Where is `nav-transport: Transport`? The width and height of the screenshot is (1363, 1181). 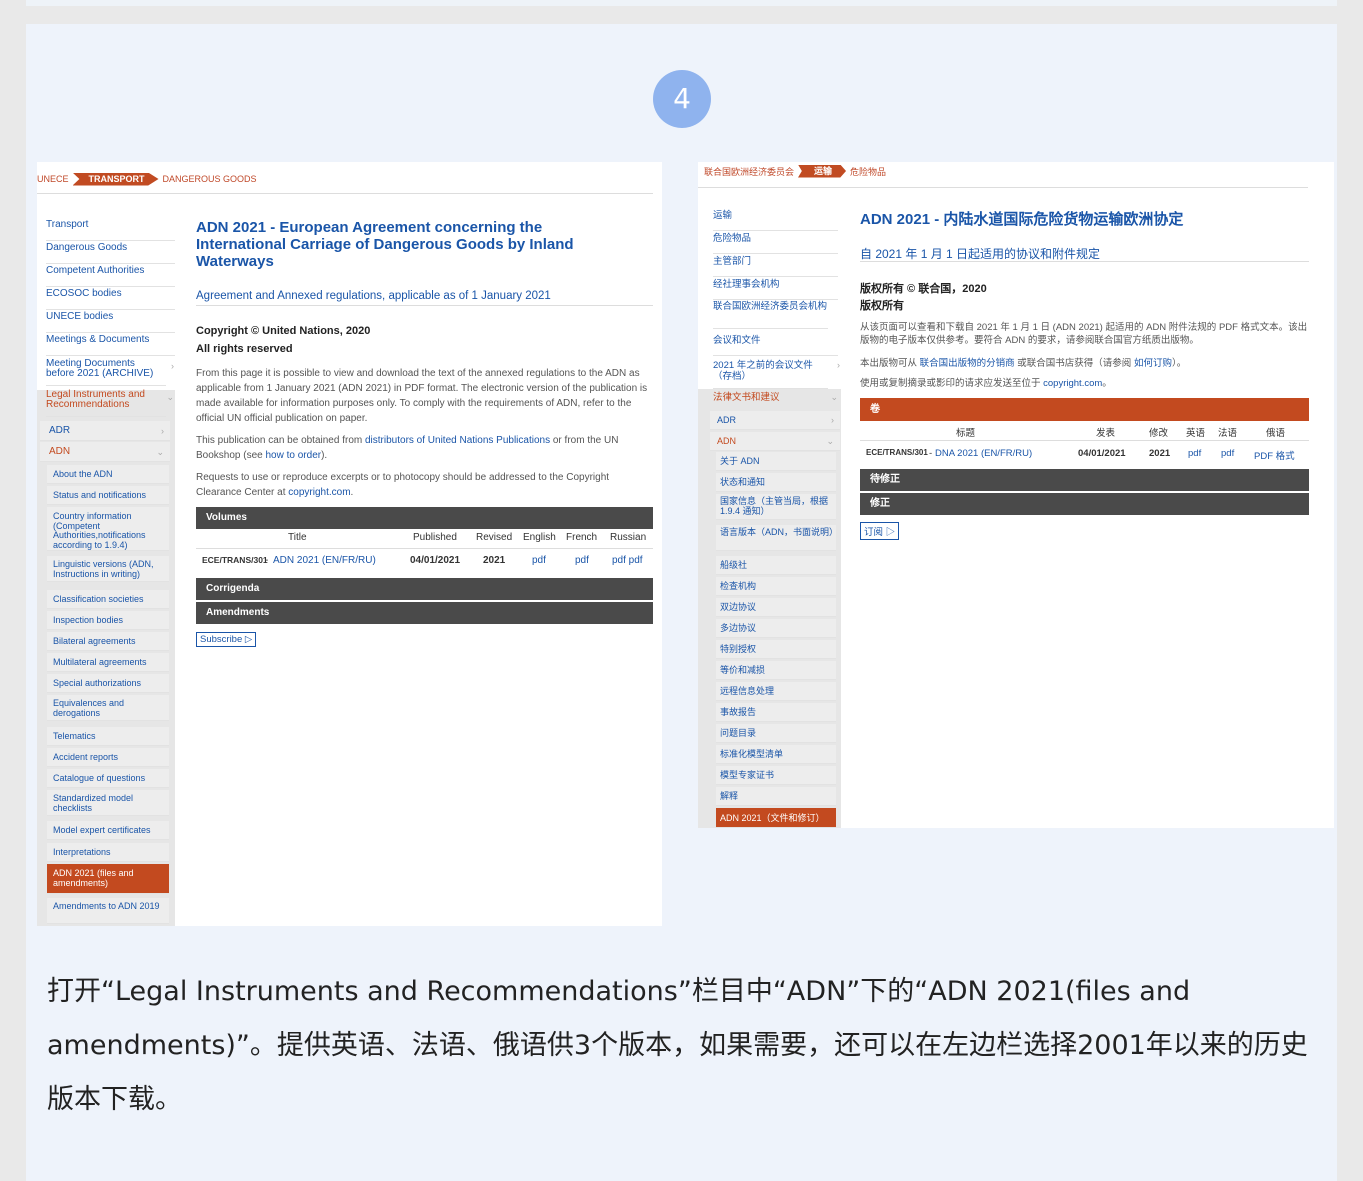 nav-transport: Transport is located at coordinates (110, 229).